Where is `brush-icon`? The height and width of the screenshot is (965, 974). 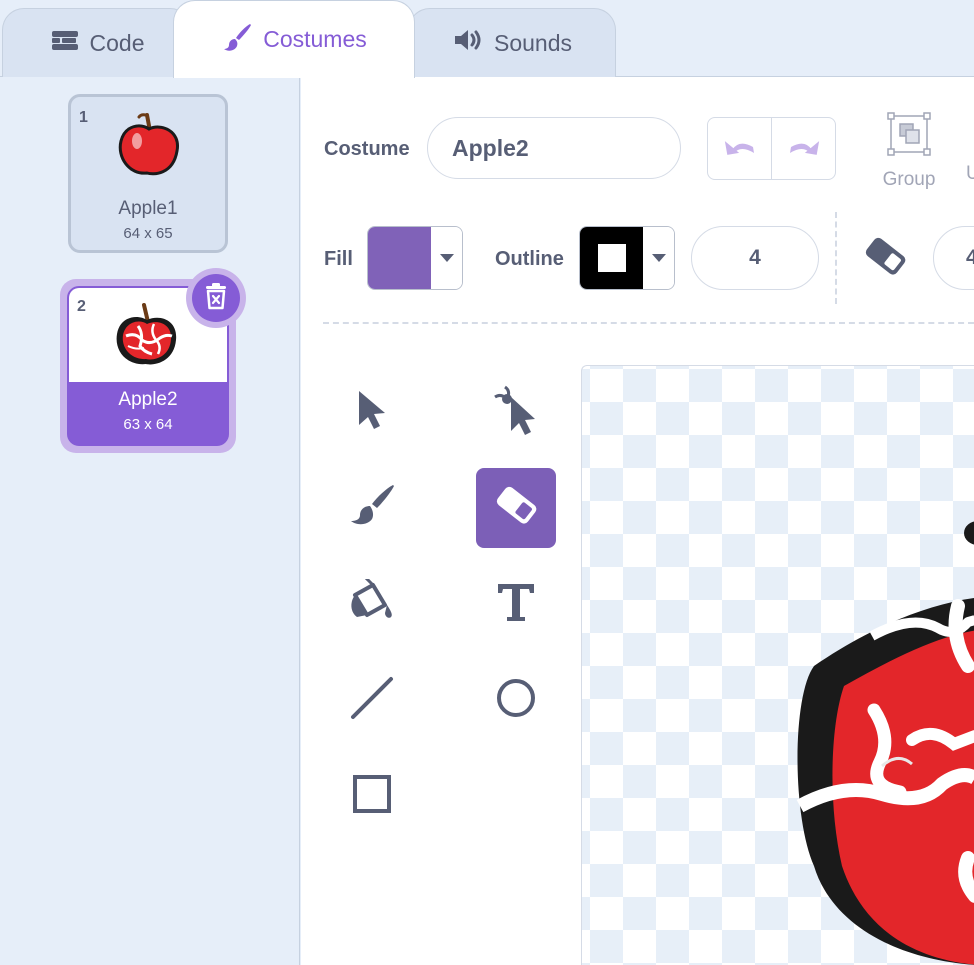
brush-icon is located at coordinates (372, 508).